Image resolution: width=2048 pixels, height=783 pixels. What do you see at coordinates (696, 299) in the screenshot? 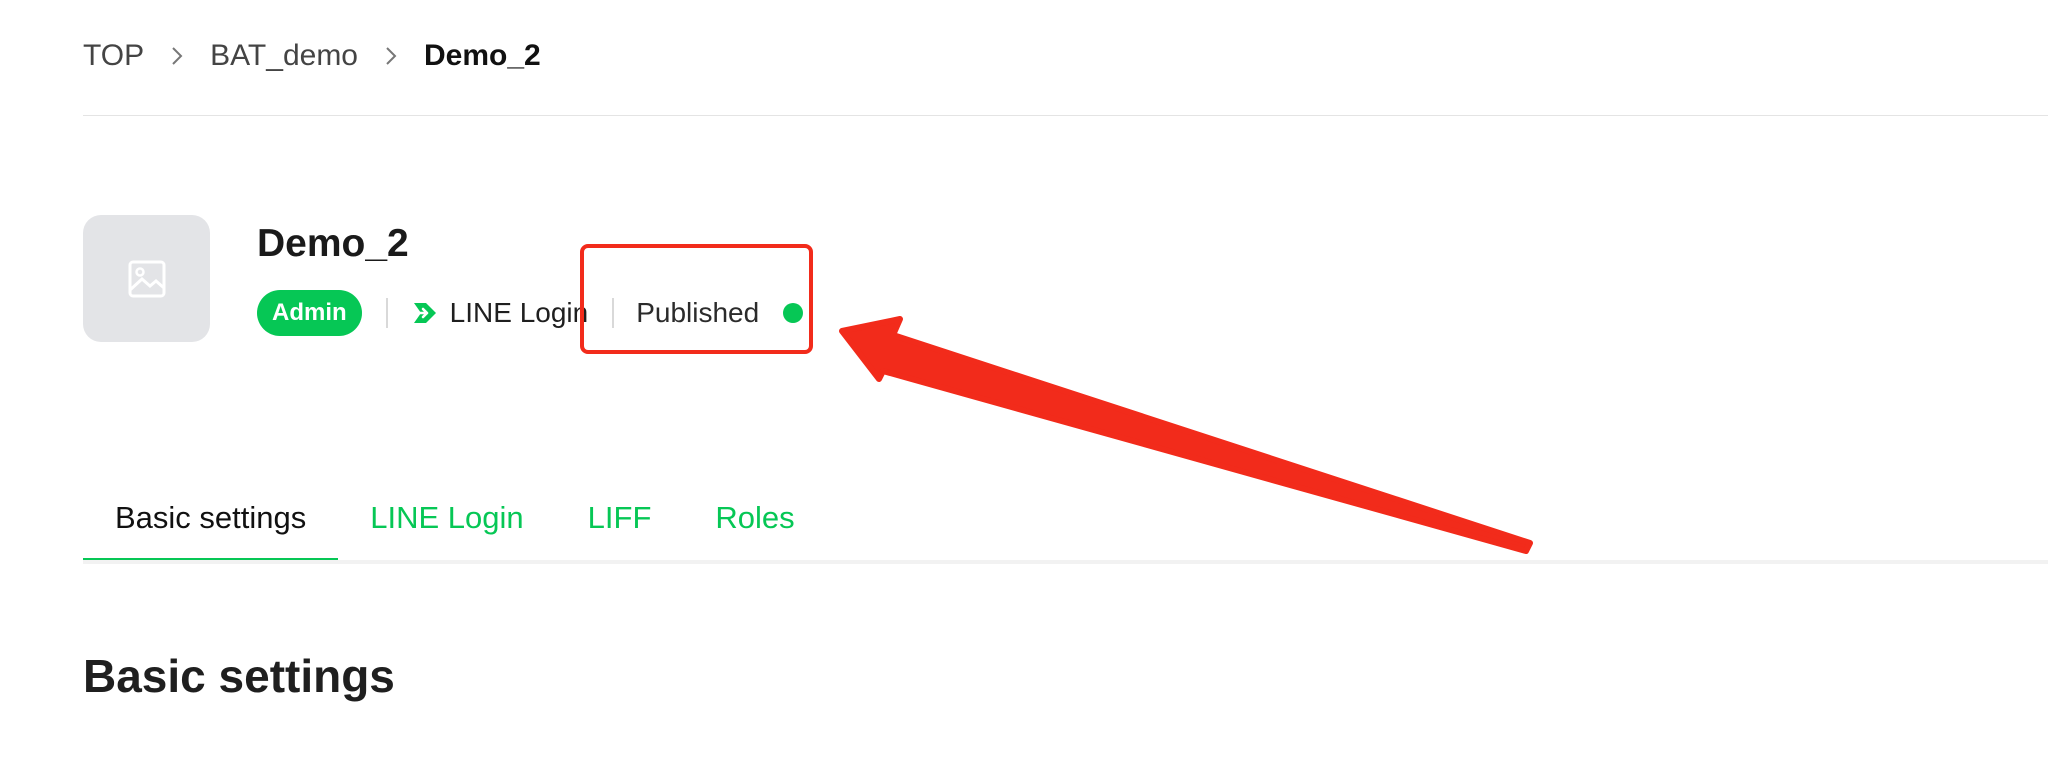
I see `annotation-highlight-box` at bounding box center [696, 299].